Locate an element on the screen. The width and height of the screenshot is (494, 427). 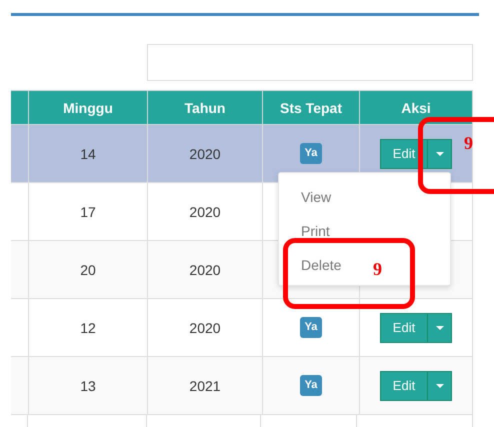
column-header: Aksi is located at coordinates (416, 107).